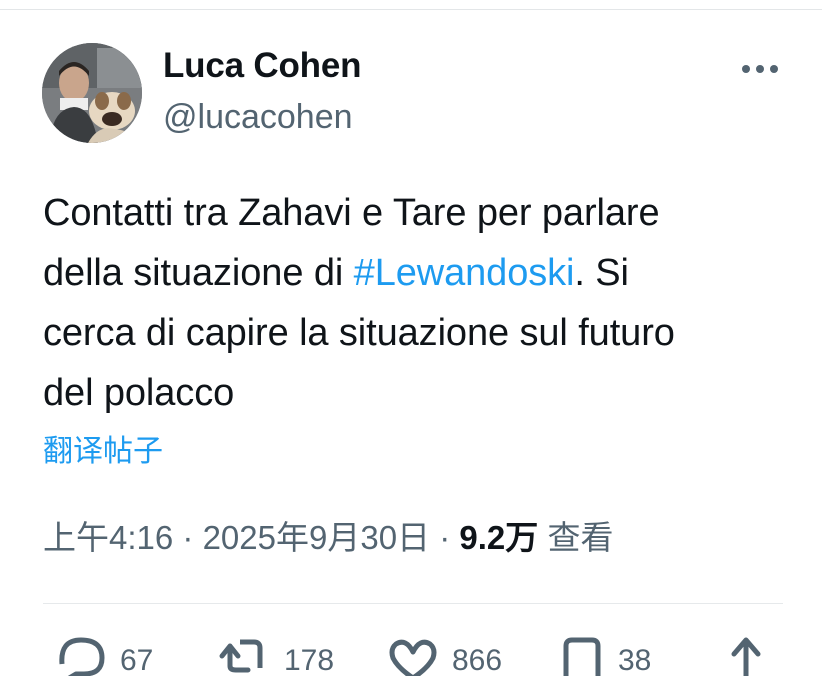  Describe the element at coordinates (336, 273) in the screenshot. I see `tweet-line: della situazione di #Lewandoski. Si` at that location.